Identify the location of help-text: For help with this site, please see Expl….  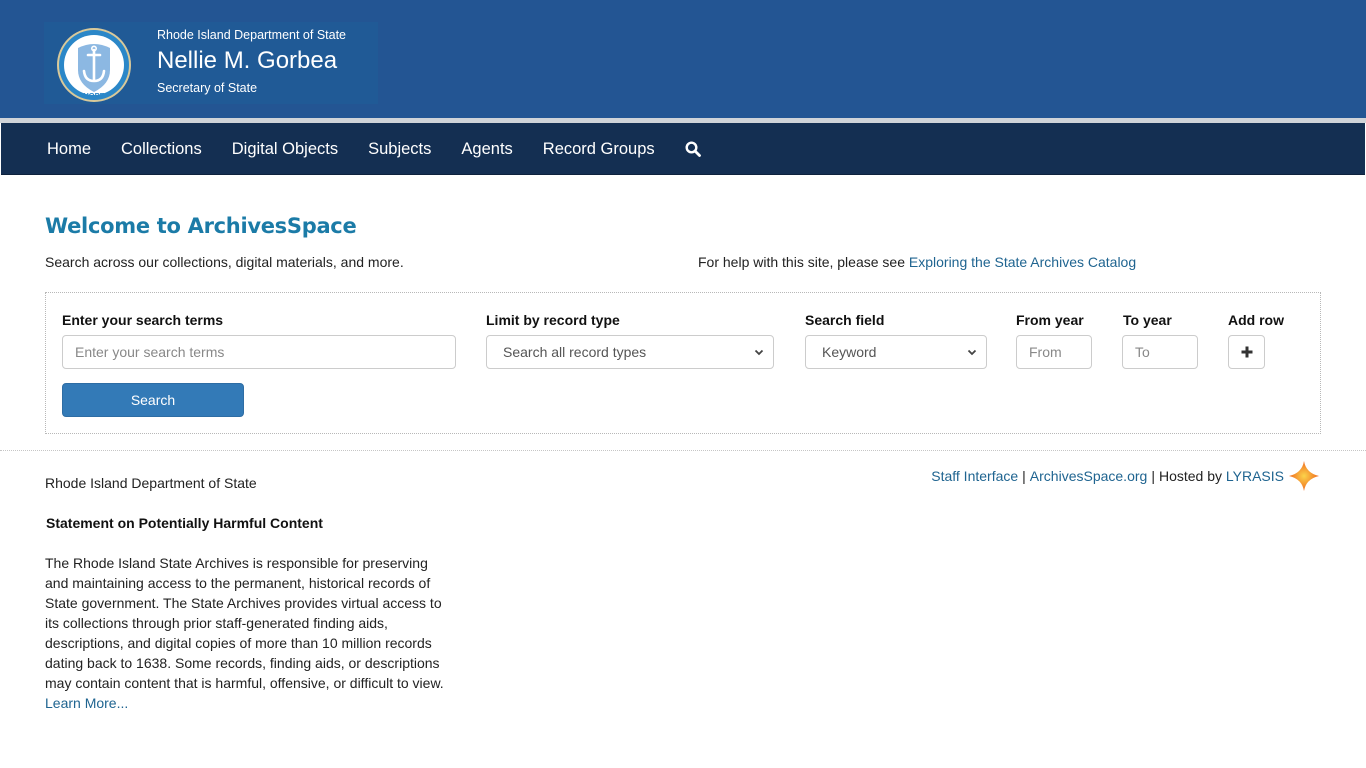
(917, 262).